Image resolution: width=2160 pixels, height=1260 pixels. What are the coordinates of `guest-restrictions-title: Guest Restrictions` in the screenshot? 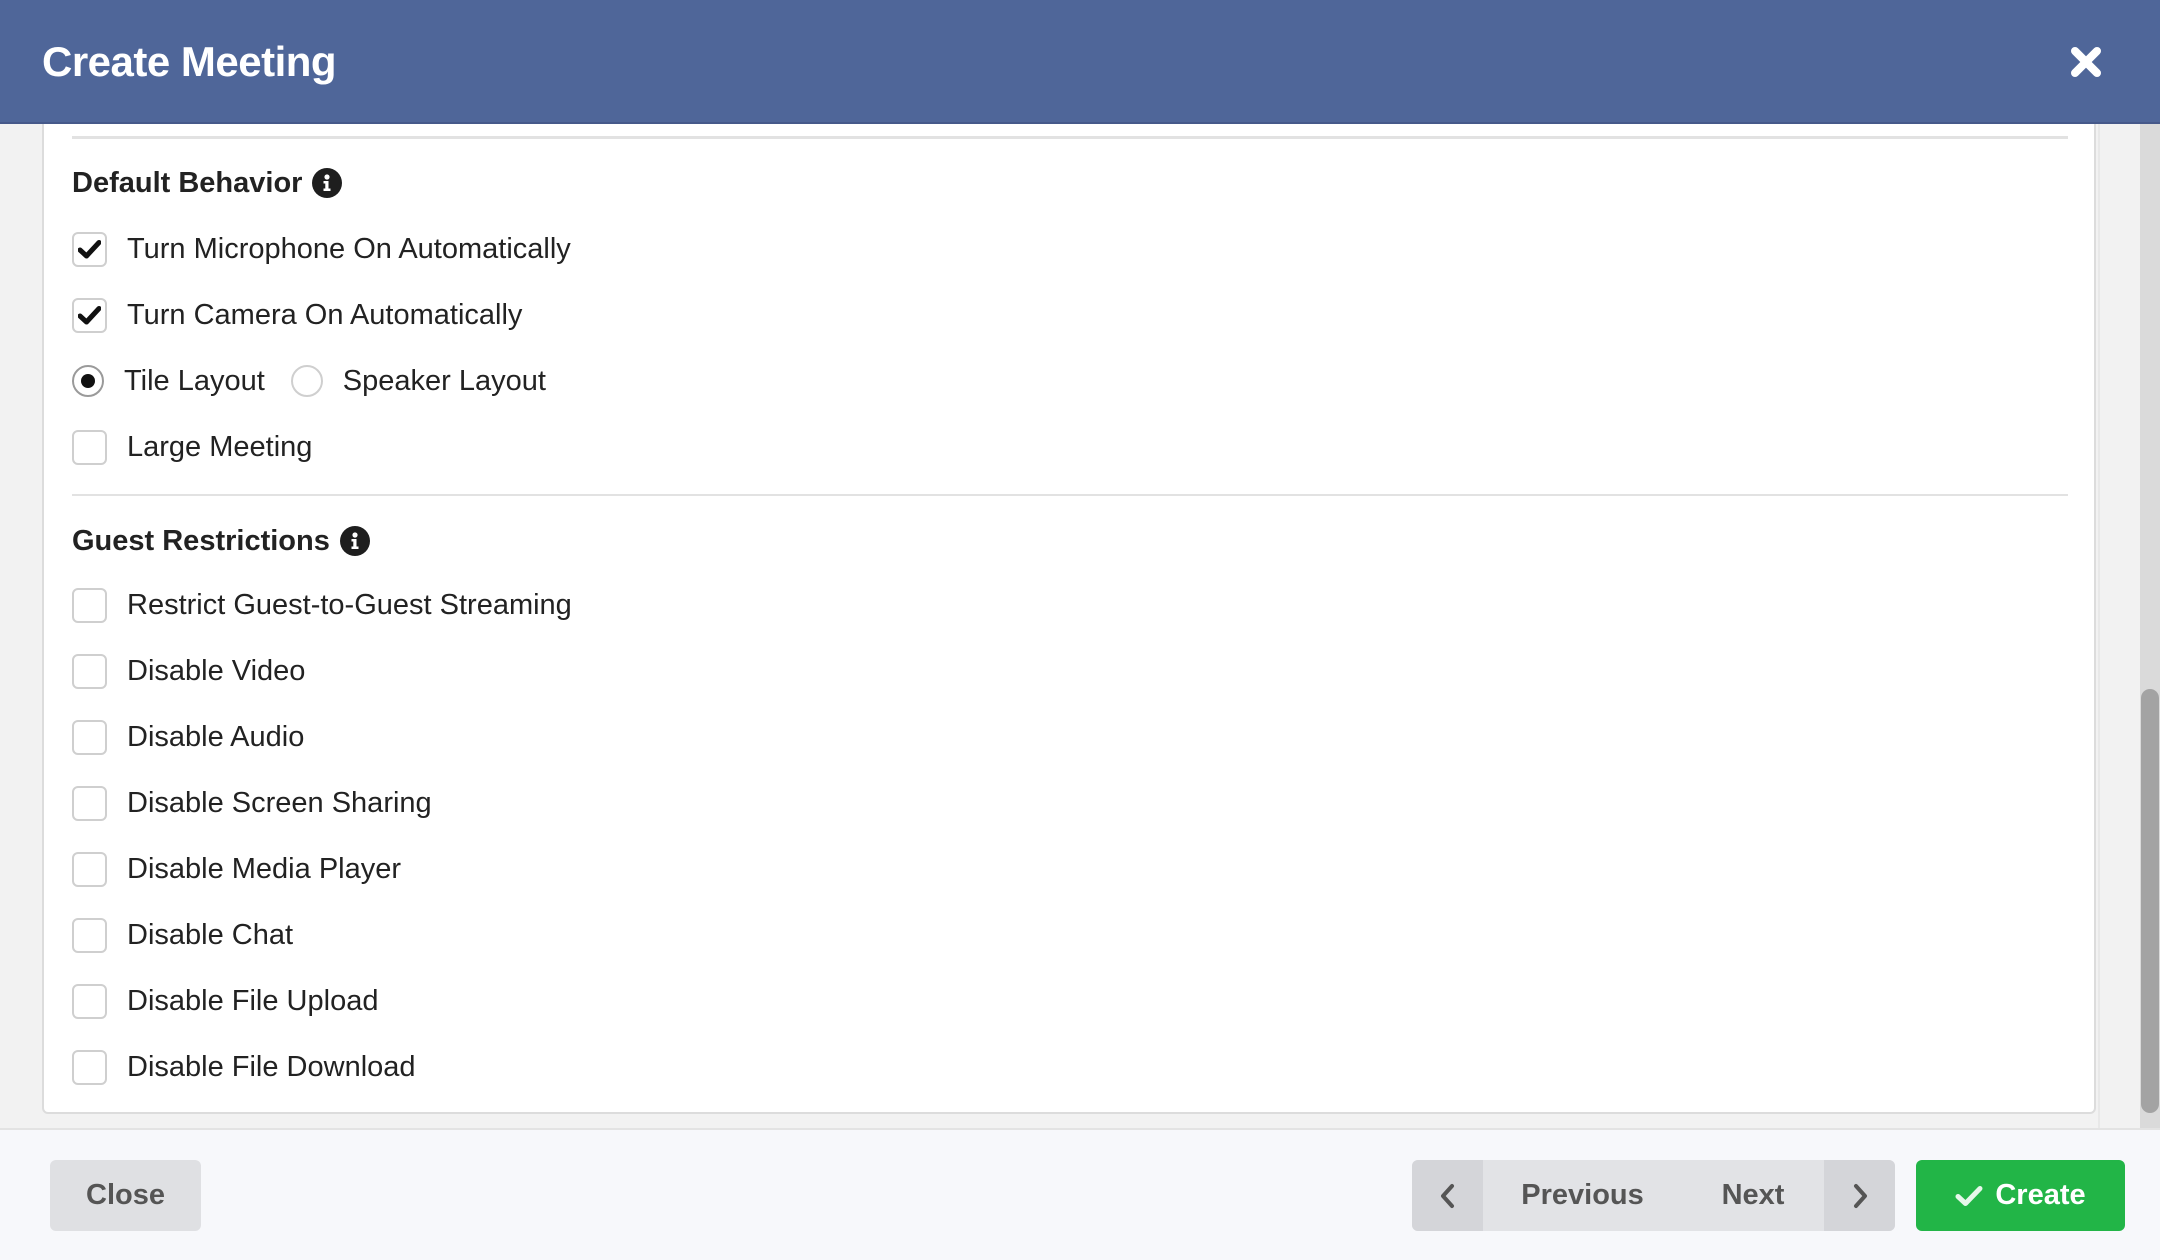 It's located at (201, 541).